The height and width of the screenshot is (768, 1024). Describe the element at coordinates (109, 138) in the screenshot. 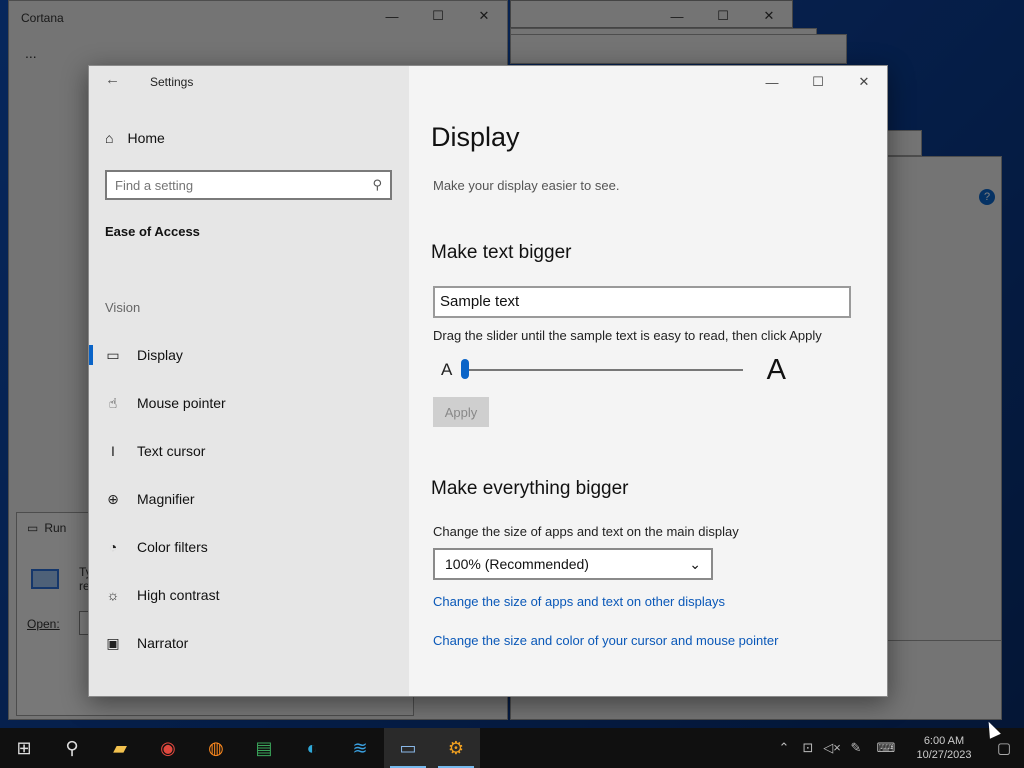

I see `home-icon: ⌂` at that location.